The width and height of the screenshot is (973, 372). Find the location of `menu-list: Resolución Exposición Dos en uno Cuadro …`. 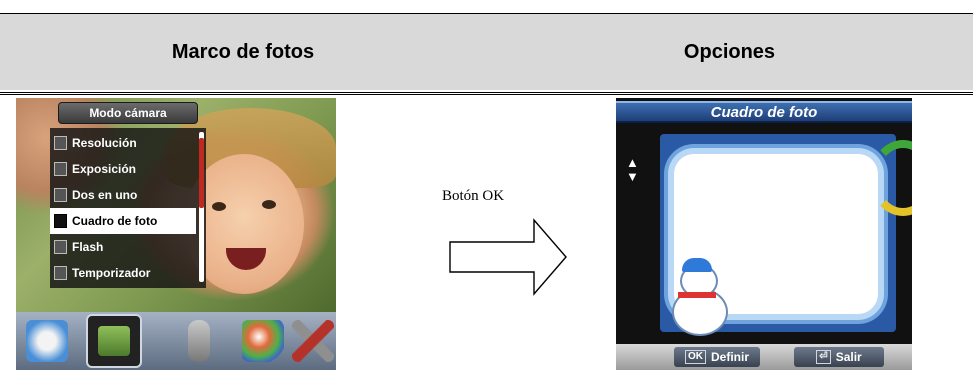

menu-list: Resolución Exposición Dos en uno Cuadro … is located at coordinates (128, 208).